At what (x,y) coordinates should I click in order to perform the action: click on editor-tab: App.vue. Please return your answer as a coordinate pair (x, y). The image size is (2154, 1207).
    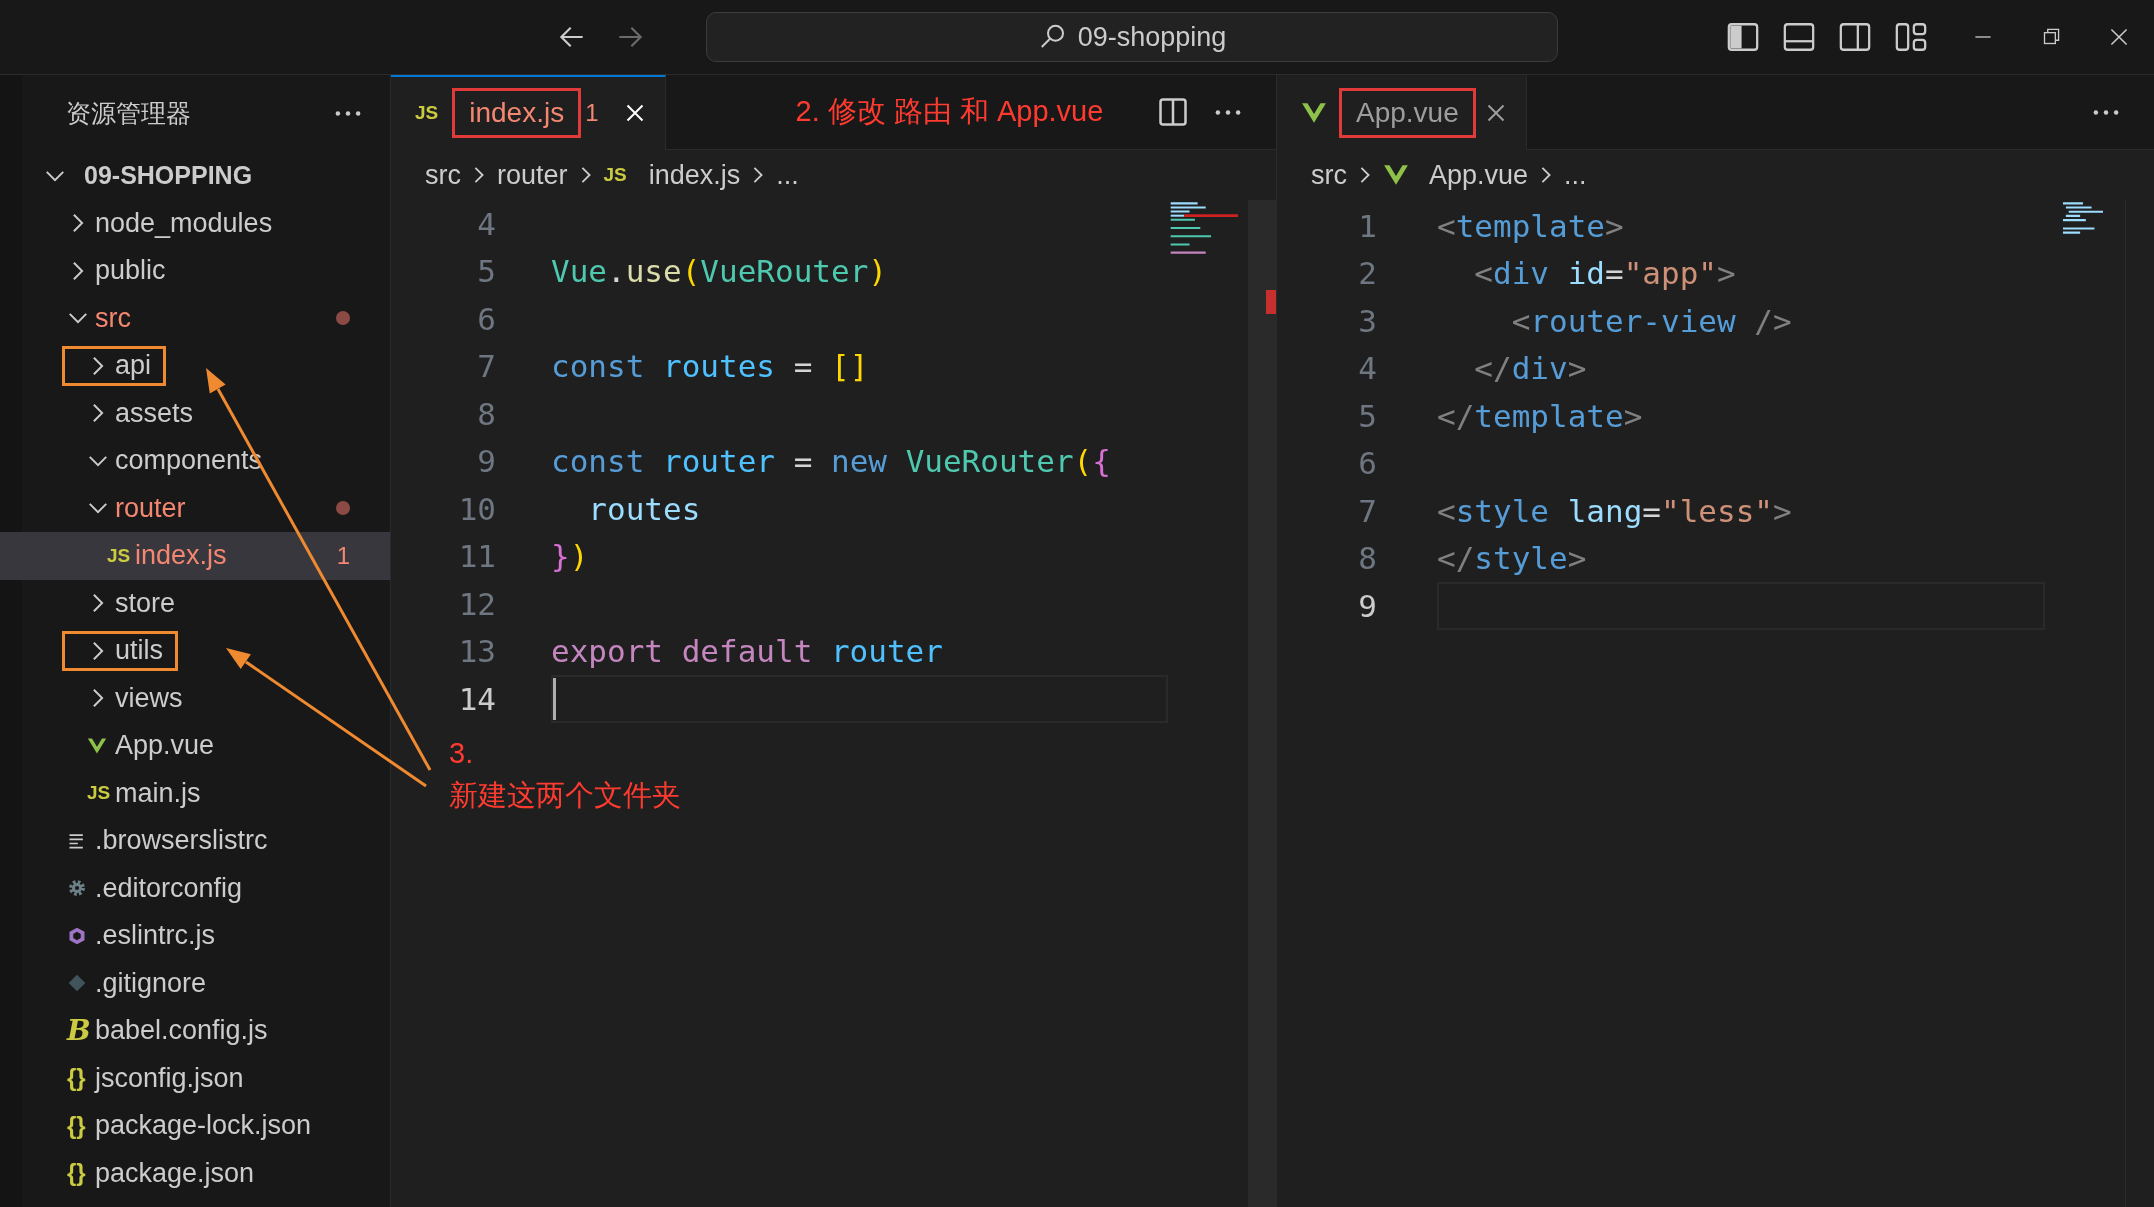
    Looking at the image, I should click on (1402, 112).